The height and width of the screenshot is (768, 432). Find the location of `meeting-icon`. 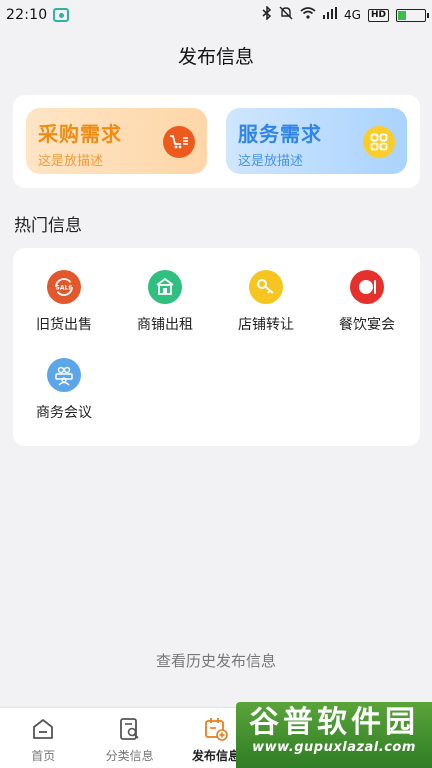

meeting-icon is located at coordinates (64, 375).